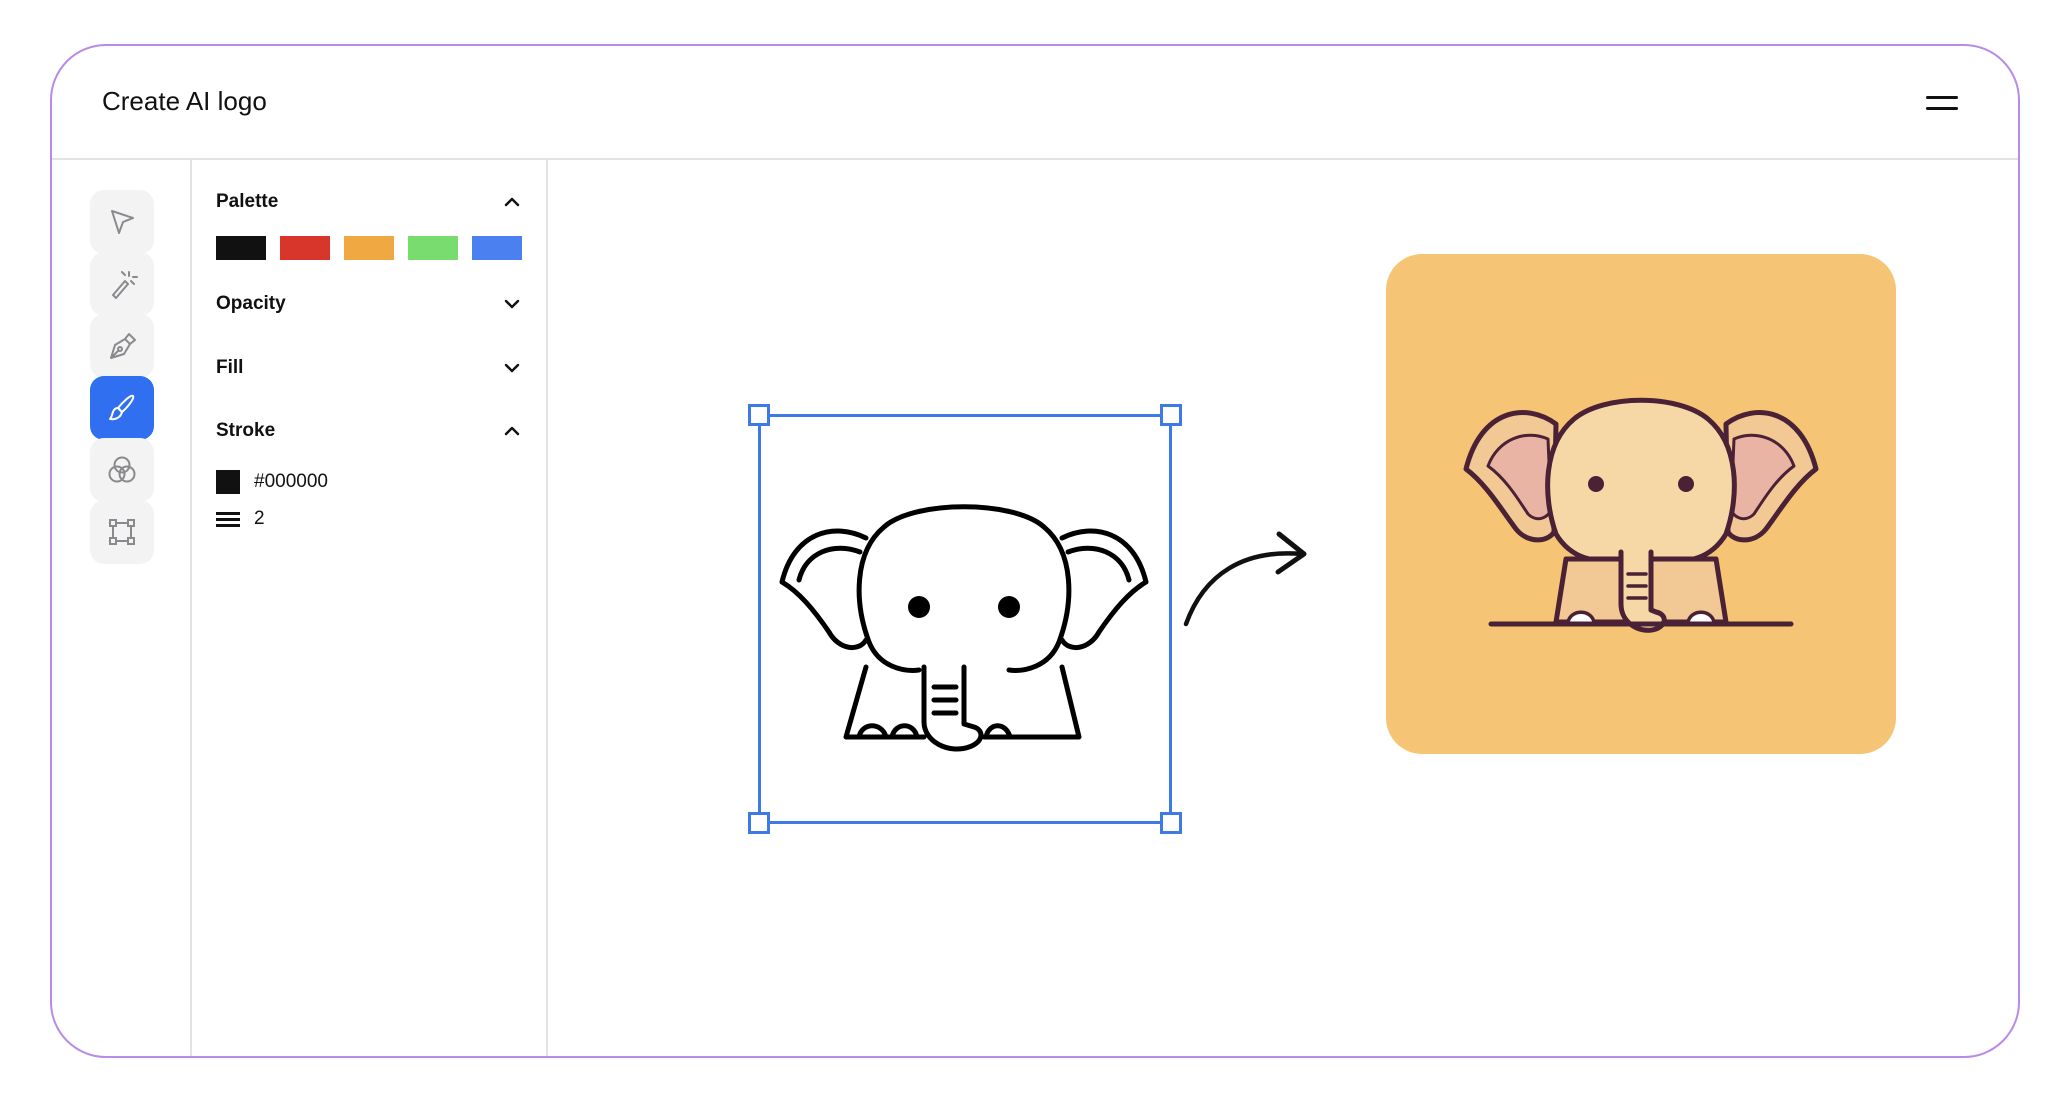 This screenshot has height=1102, width=2068. I want to click on palette-swatch-green, so click(433, 248).